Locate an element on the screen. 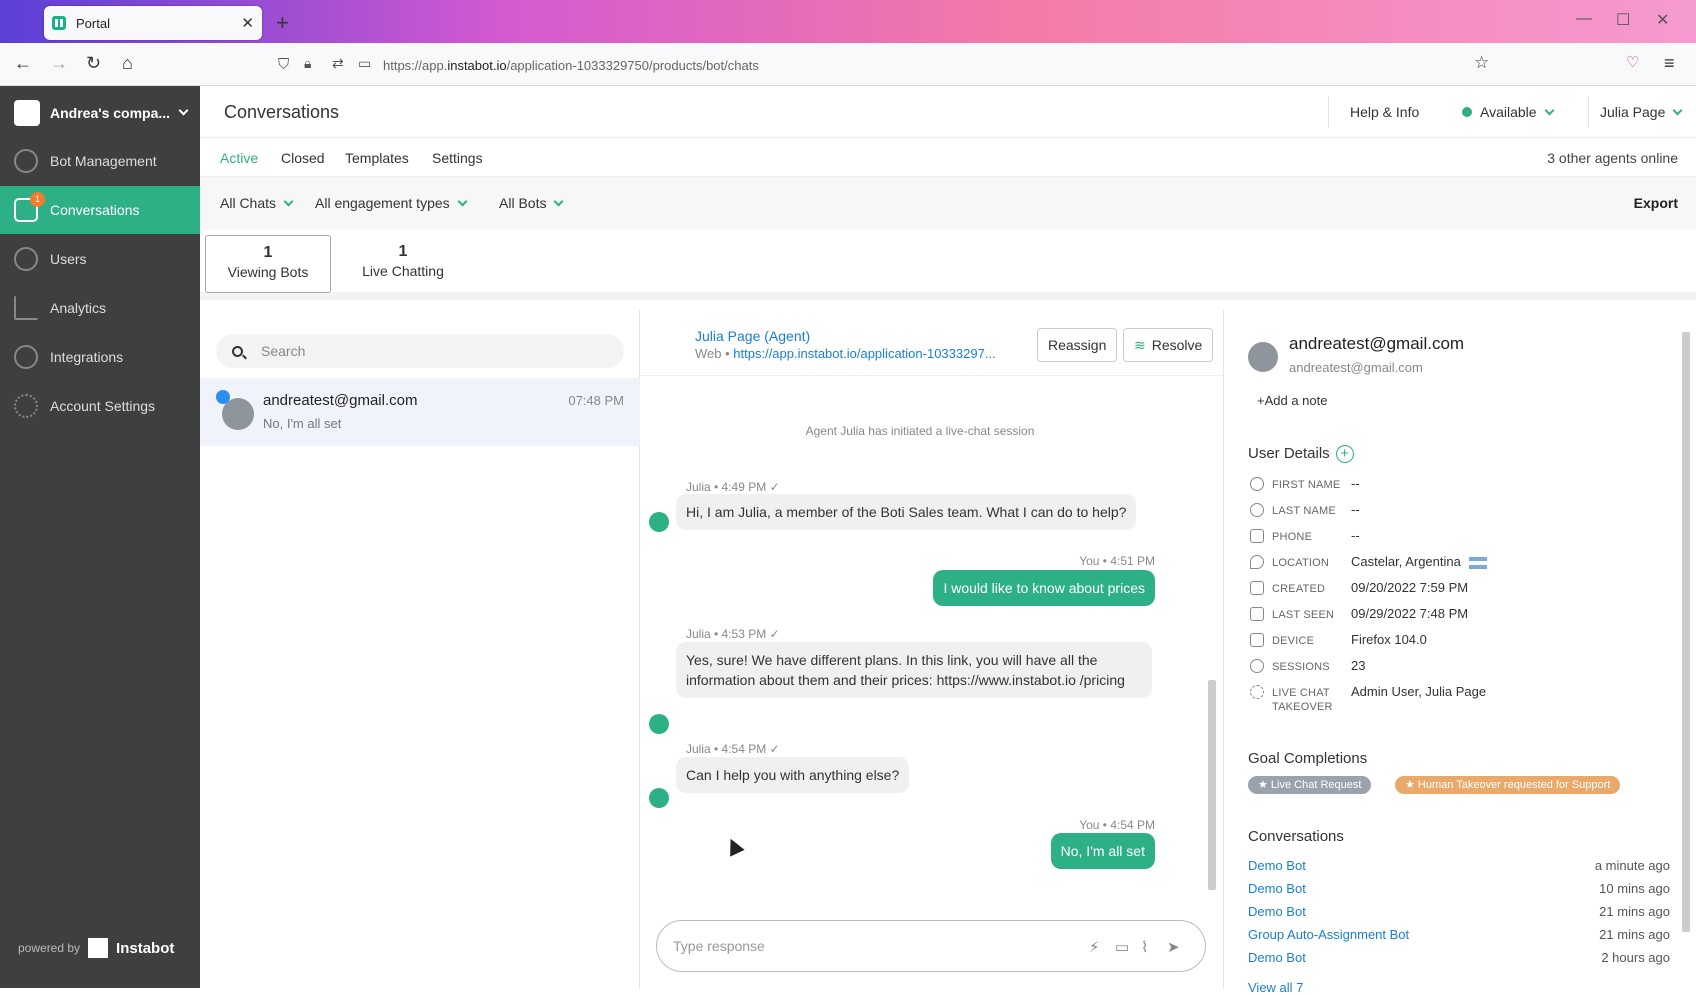 Image resolution: width=1696 pixels, height=995 pixels. viewing-bots-tab: 1 Viewing Bots is located at coordinates (268, 264).